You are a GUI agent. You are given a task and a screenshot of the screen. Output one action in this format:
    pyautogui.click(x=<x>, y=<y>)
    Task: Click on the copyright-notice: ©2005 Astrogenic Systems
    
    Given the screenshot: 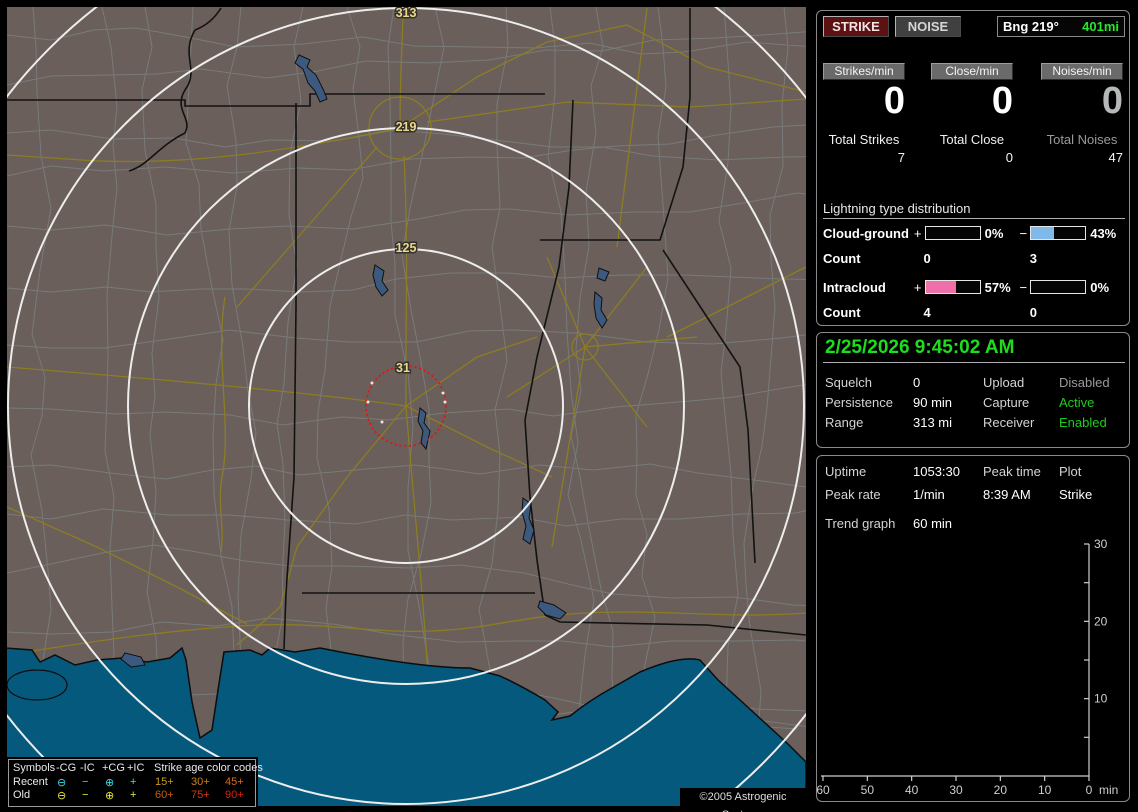 What is the action you would take?
    pyautogui.click(x=743, y=800)
    